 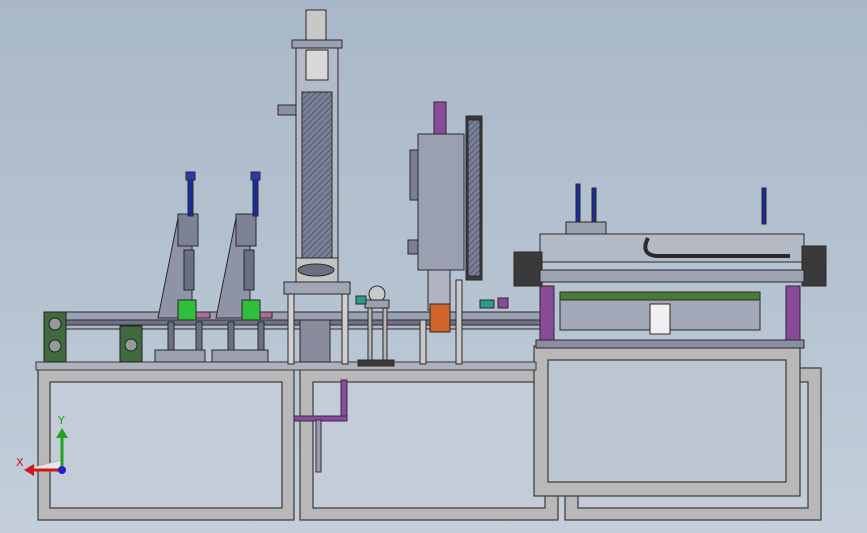 I want to click on gantry-module, so click(x=670, y=266).